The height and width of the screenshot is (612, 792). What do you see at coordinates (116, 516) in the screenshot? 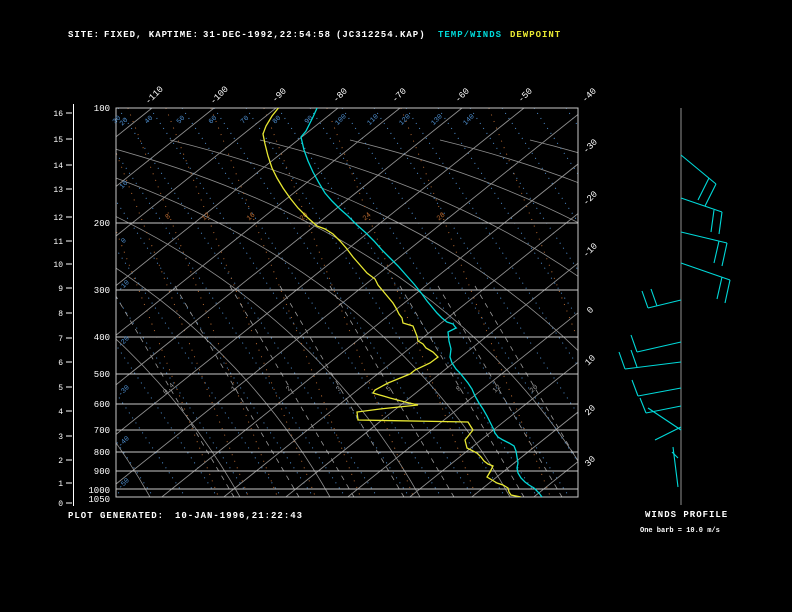
I see `plot-generated-label: PLOT GENERATED:` at bounding box center [116, 516].